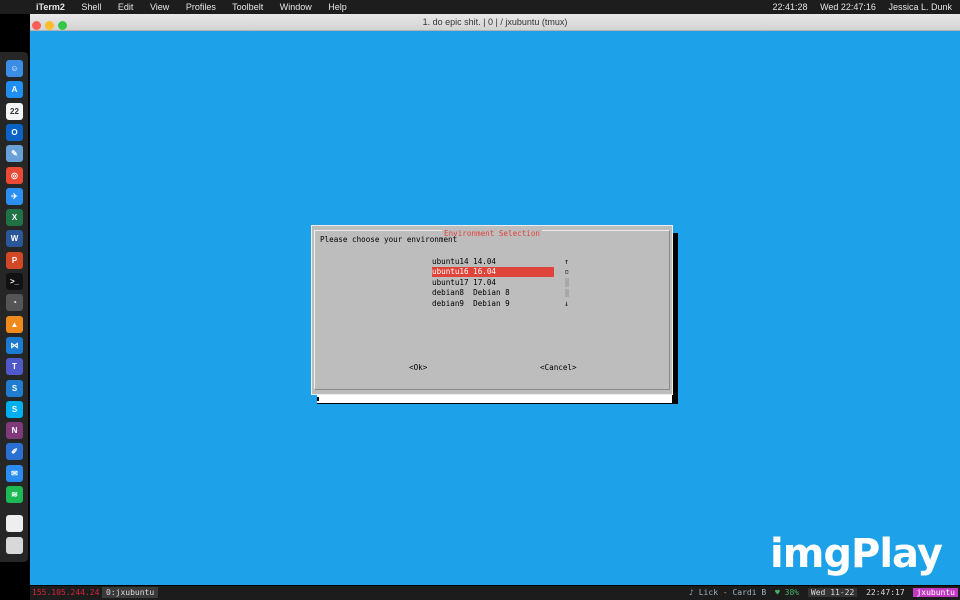  Describe the element at coordinates (787, 592) in the screenshot. I see `tmux-battery: ♥ 38%` at that location.